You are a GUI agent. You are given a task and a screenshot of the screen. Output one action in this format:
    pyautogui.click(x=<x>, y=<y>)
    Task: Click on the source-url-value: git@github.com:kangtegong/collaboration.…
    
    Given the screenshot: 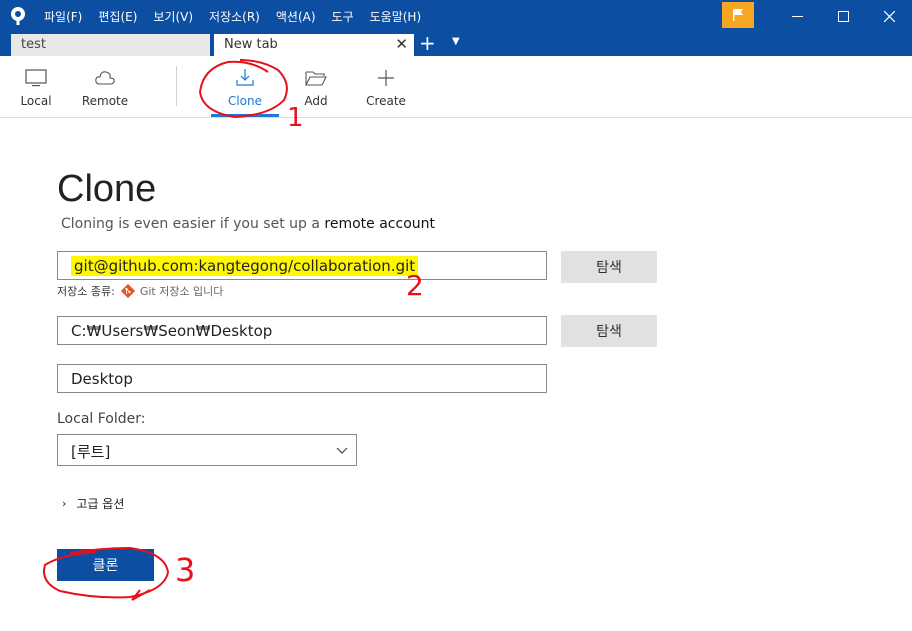 What is the action you would take?
    pyautogui.click(x=245, y=266)
    